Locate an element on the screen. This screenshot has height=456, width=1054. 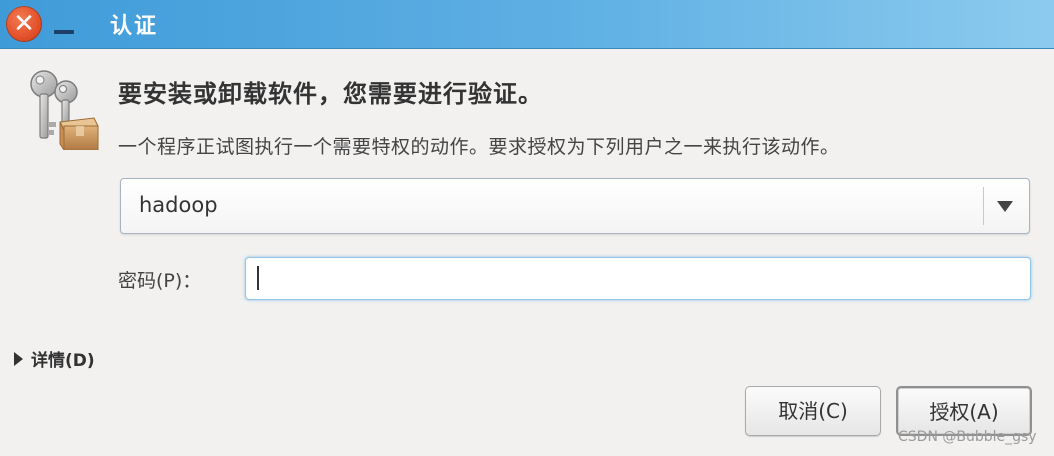
window-title: 认证 is located at coordinates (134, 26).